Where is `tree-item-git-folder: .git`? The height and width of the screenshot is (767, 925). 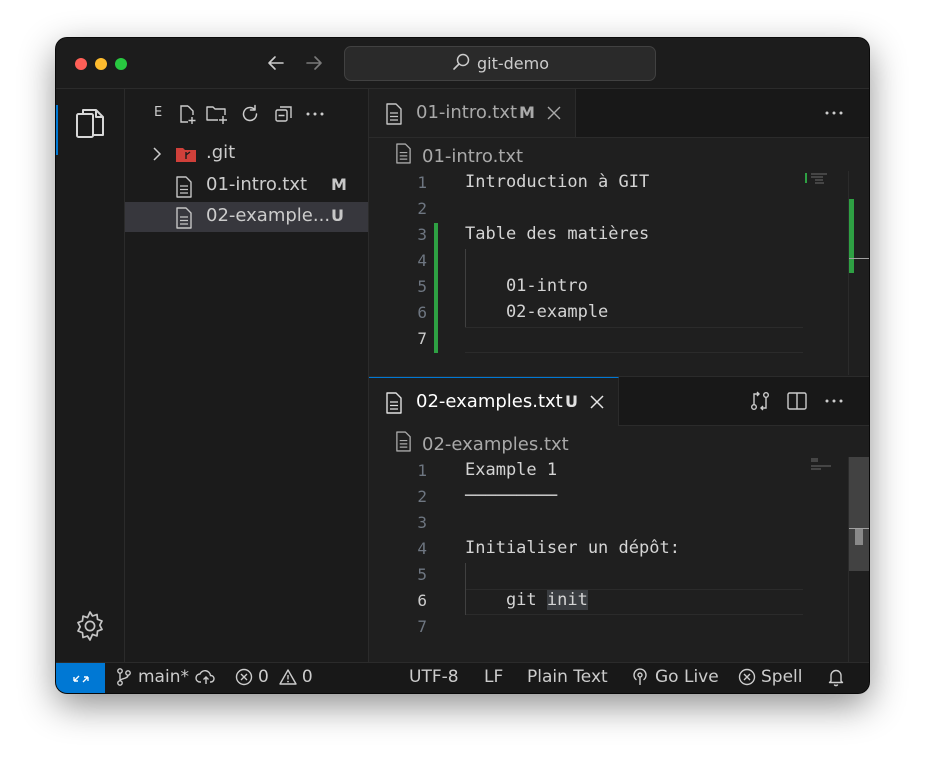
tree-item-git-folder: .git is located at coordinates (246, 154).